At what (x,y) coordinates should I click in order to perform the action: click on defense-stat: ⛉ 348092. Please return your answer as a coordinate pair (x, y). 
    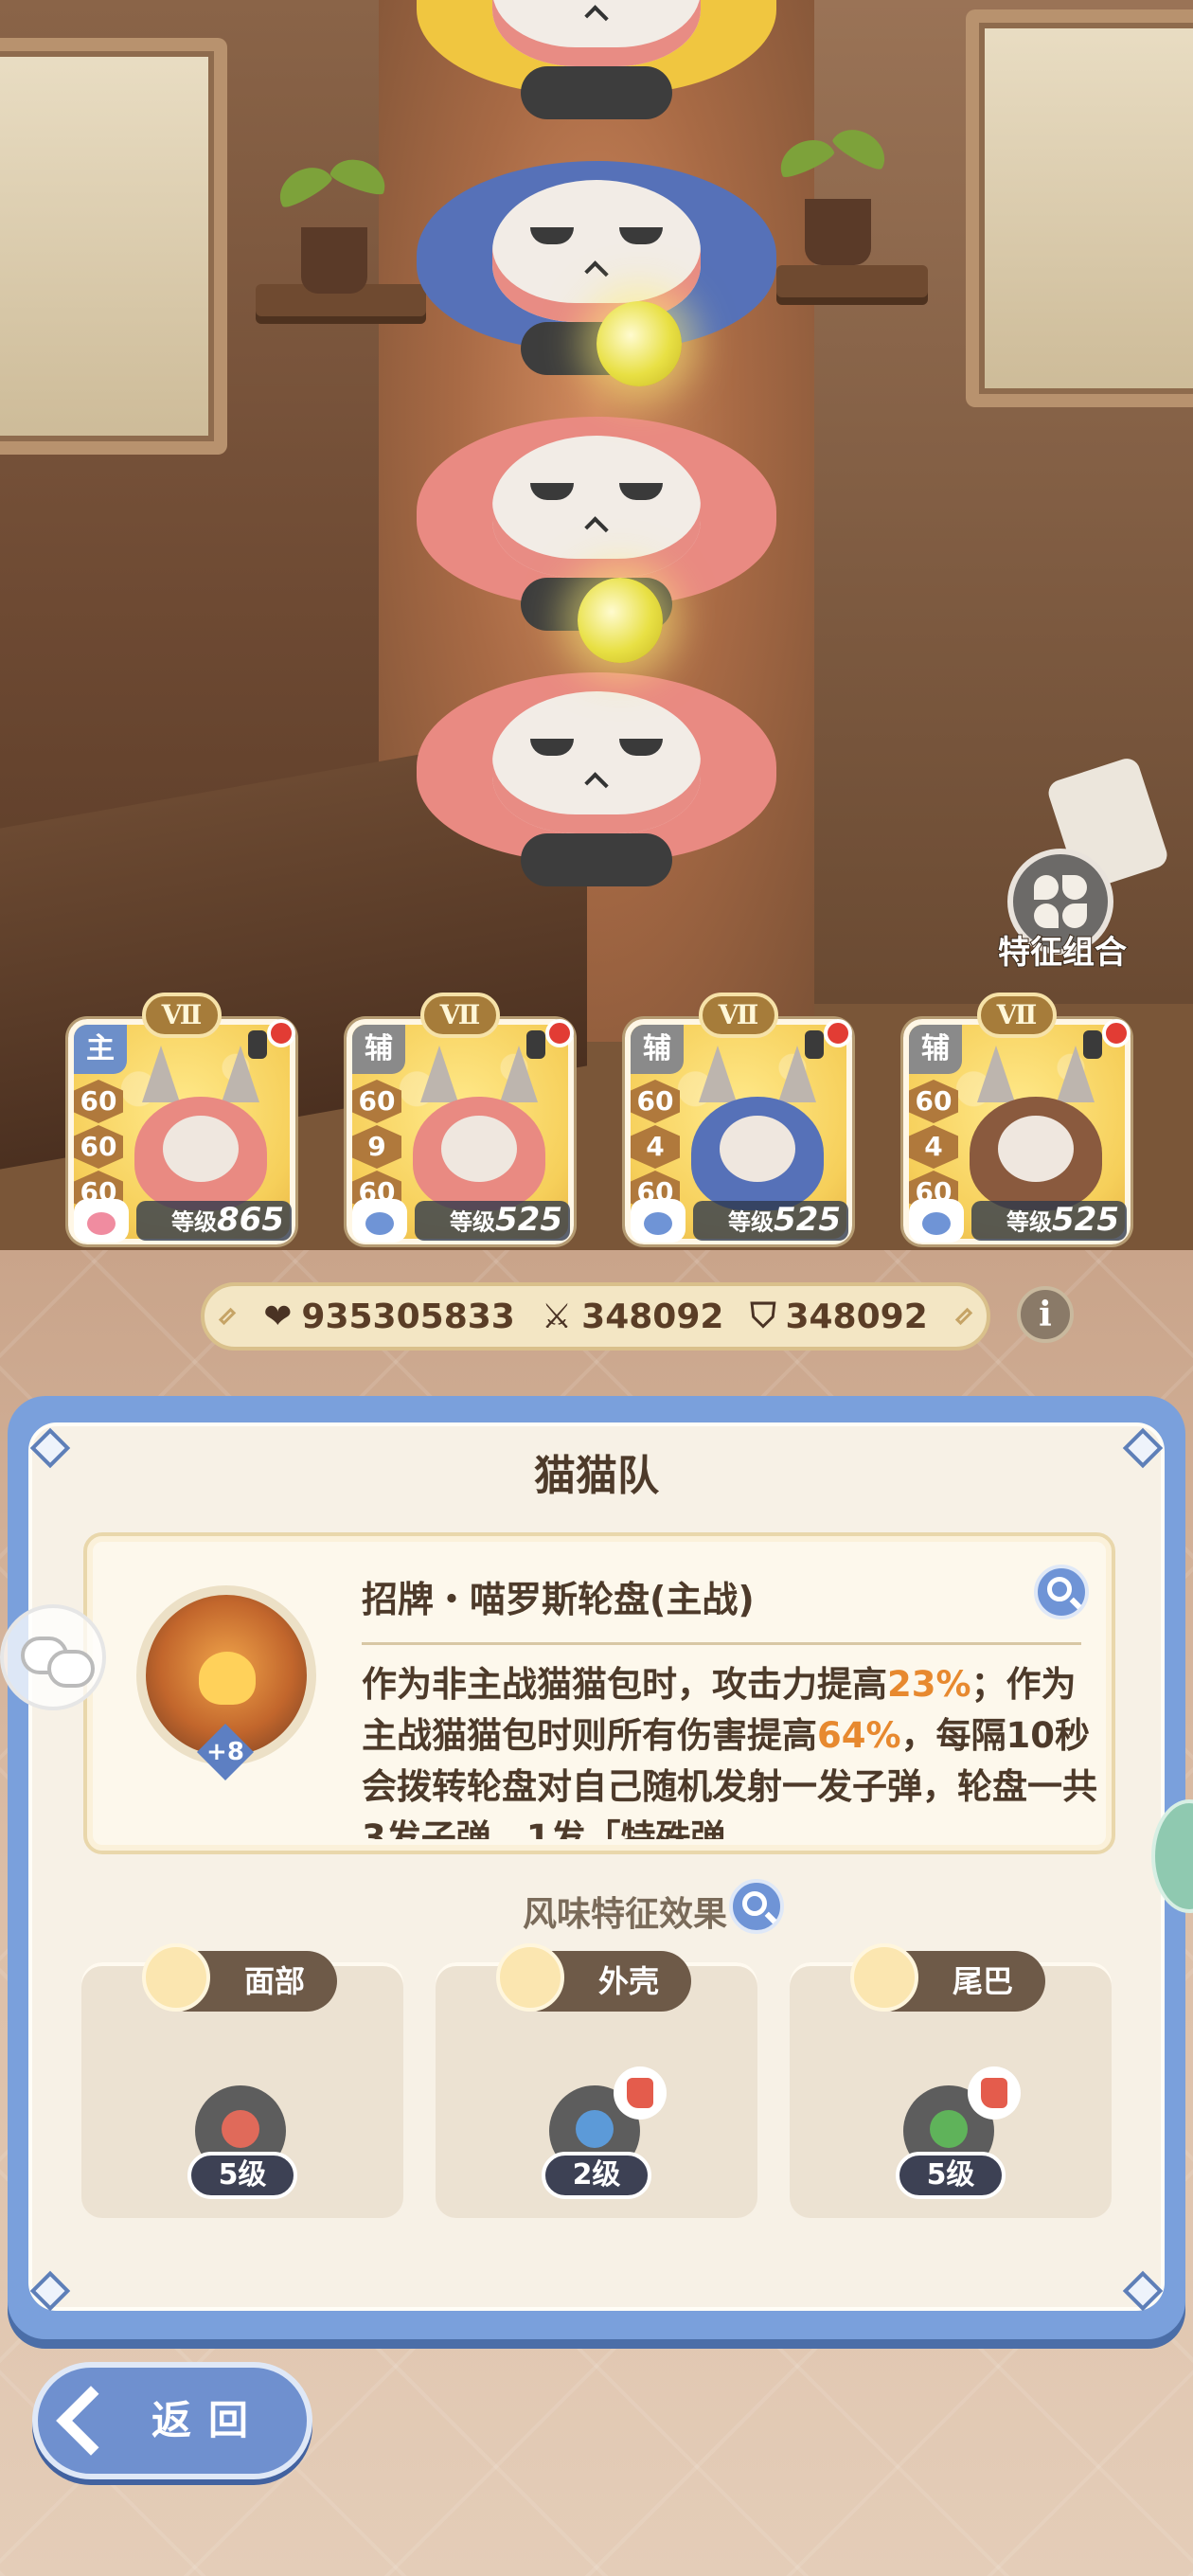
    Looking at the image, I should click on (839, 1316).